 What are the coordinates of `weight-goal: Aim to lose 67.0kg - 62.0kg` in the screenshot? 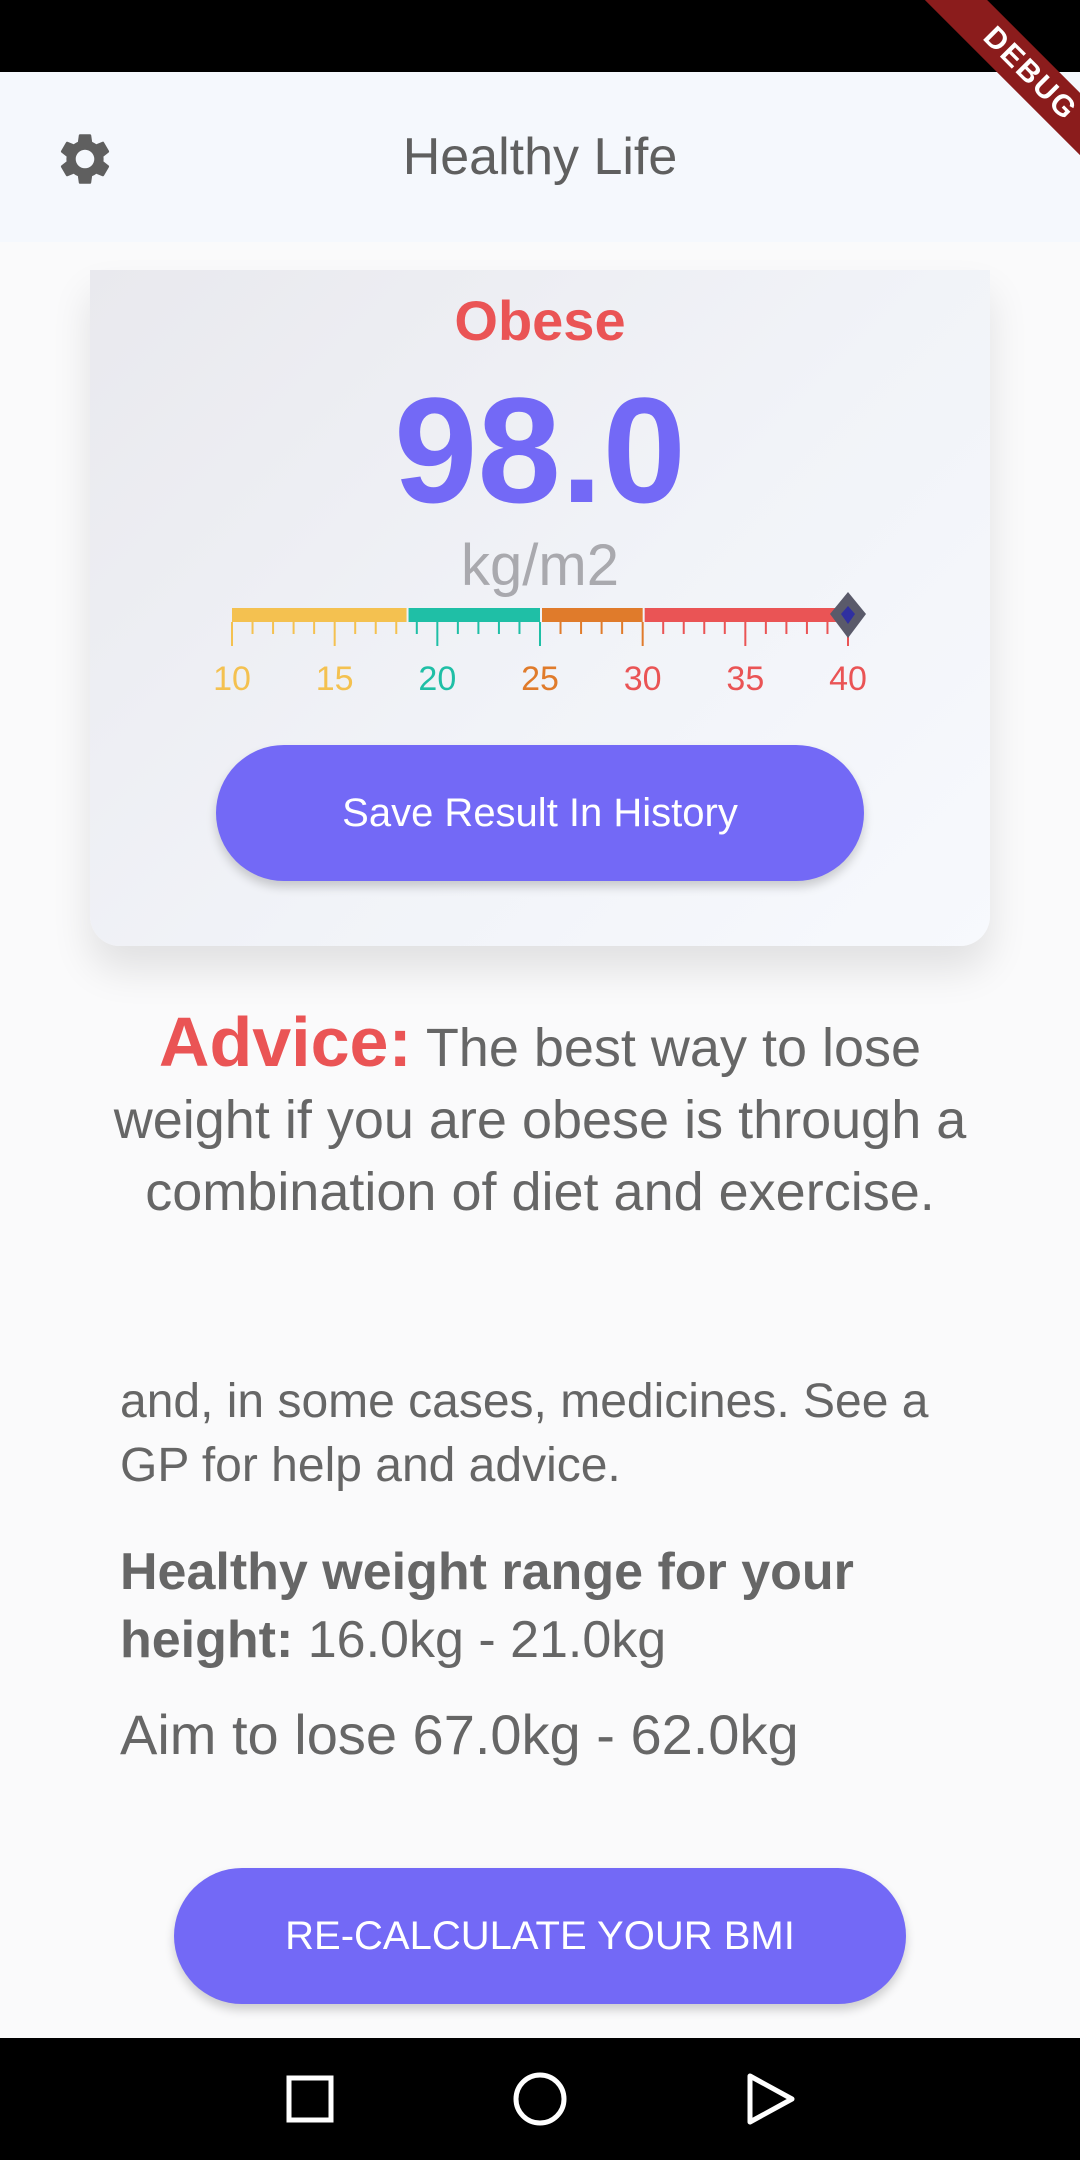 It's located at (459, 1734).